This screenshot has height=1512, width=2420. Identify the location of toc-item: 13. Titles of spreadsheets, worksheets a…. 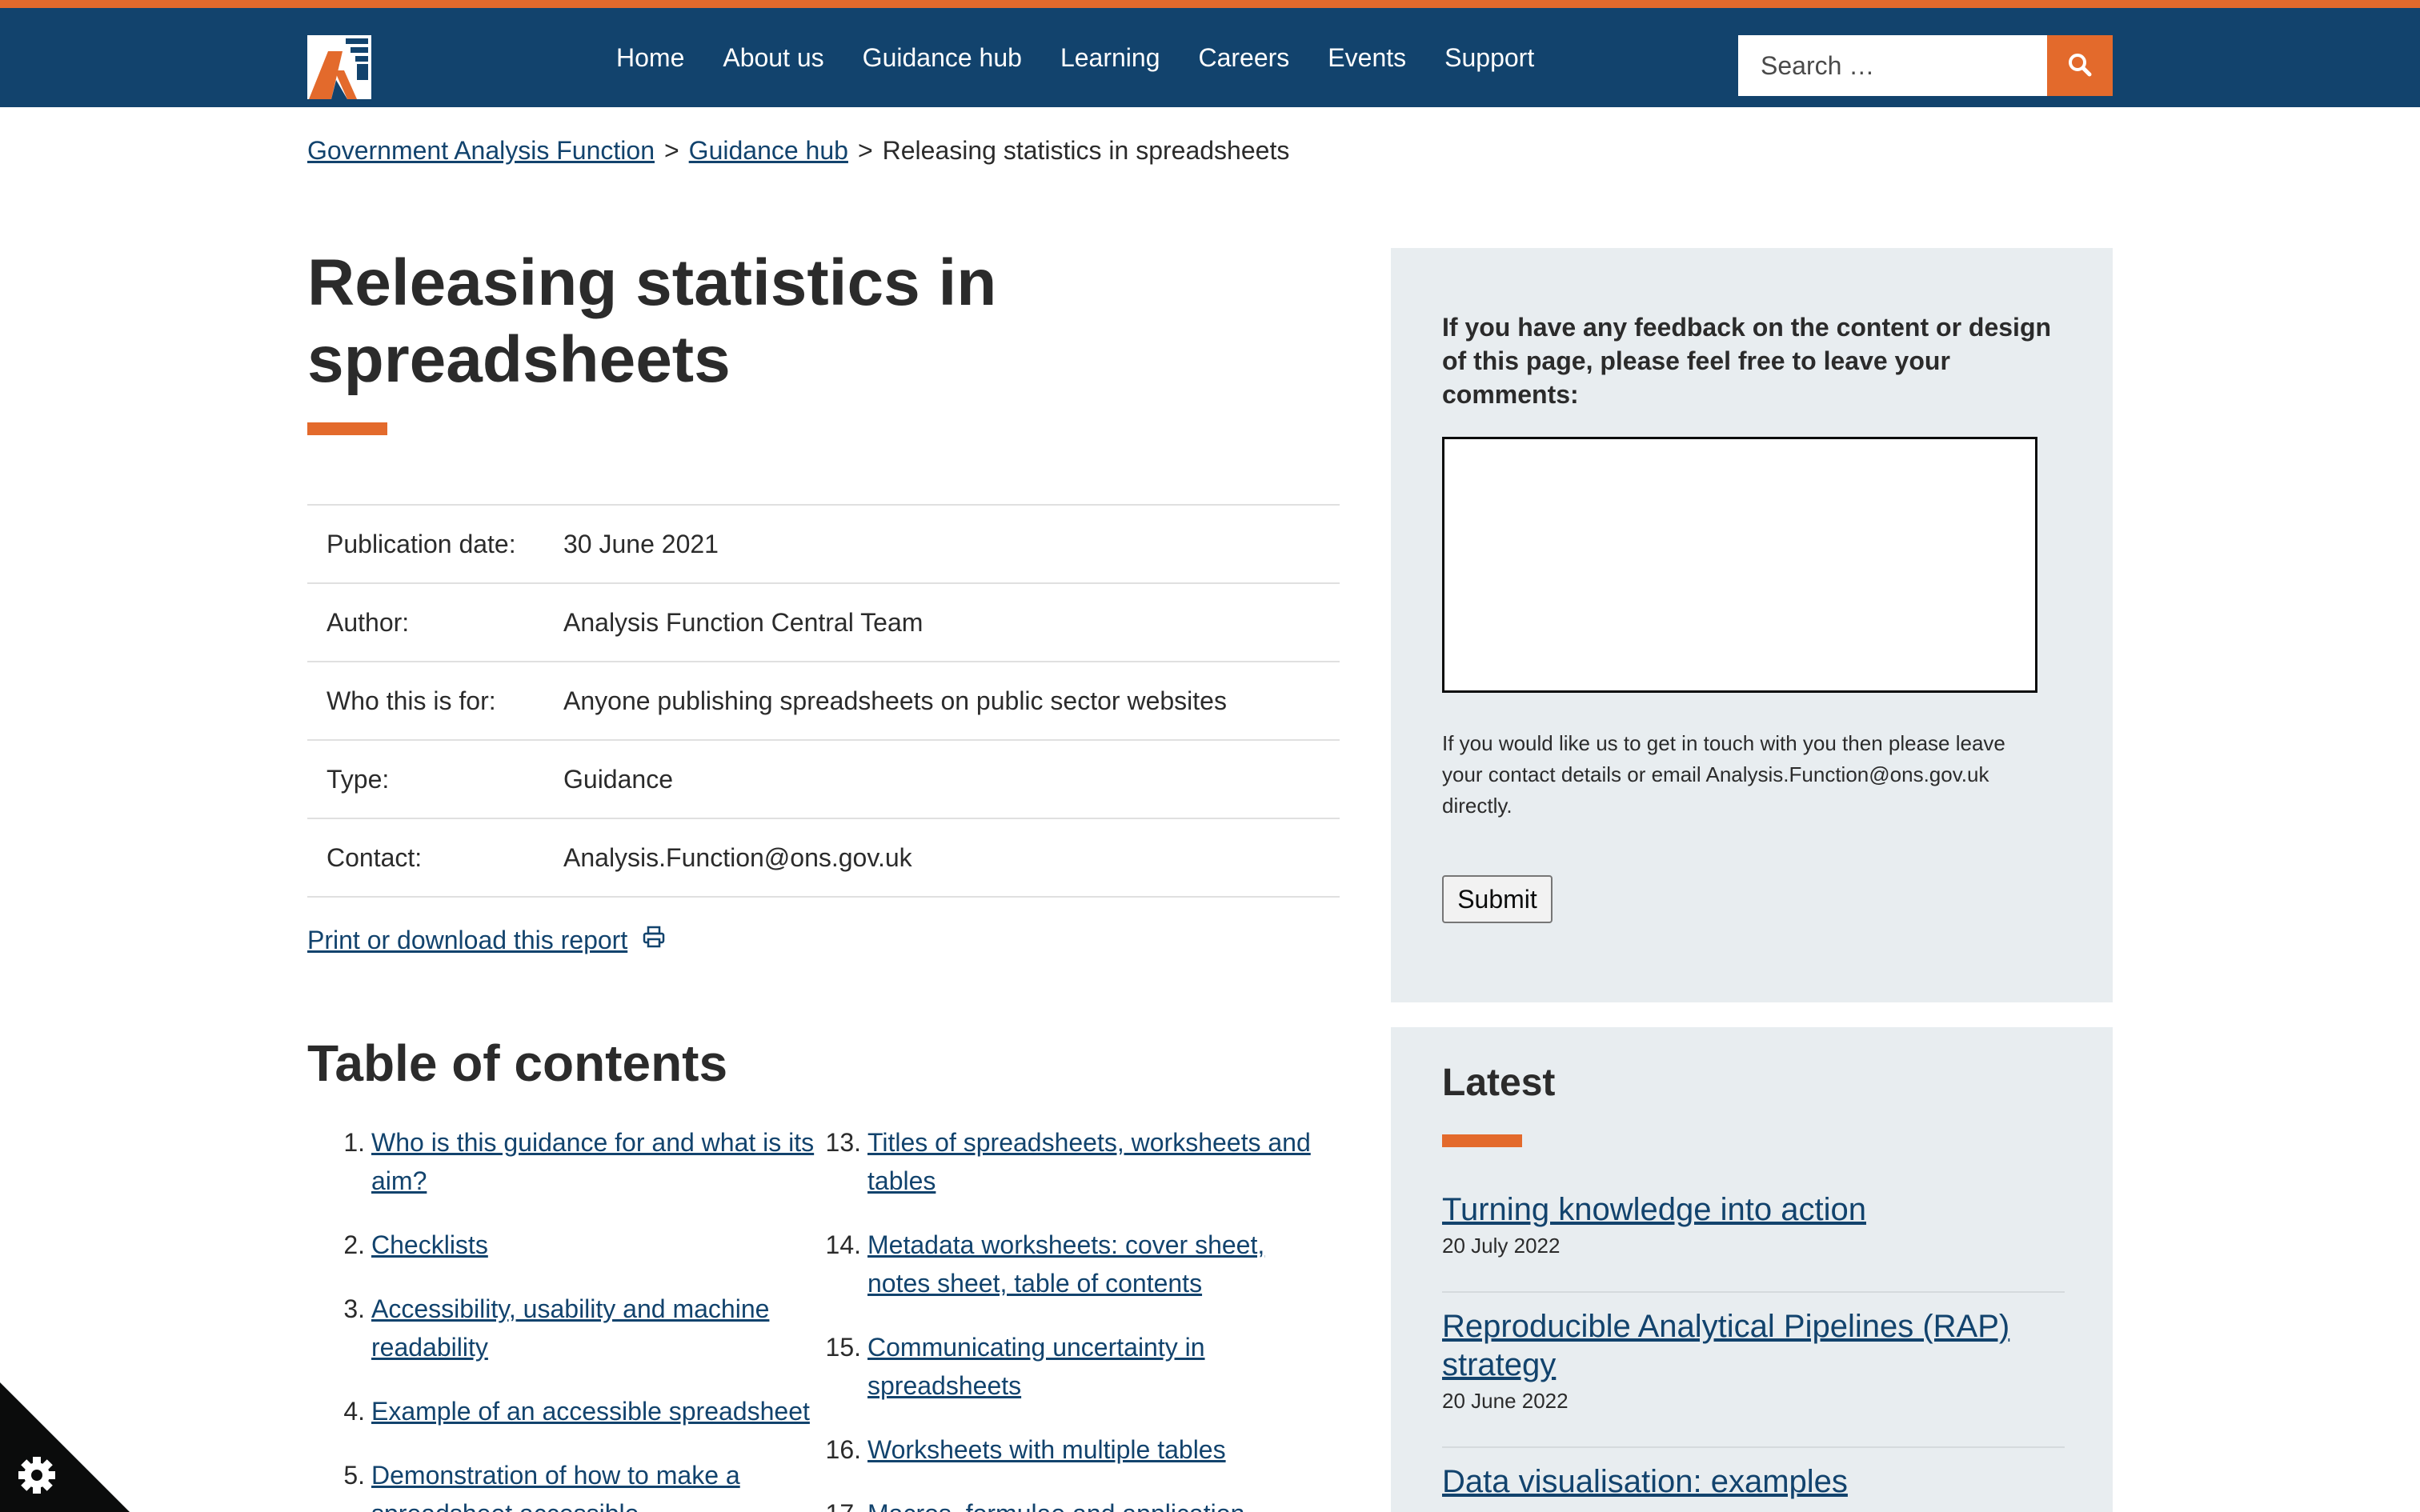
(1075, 1161).